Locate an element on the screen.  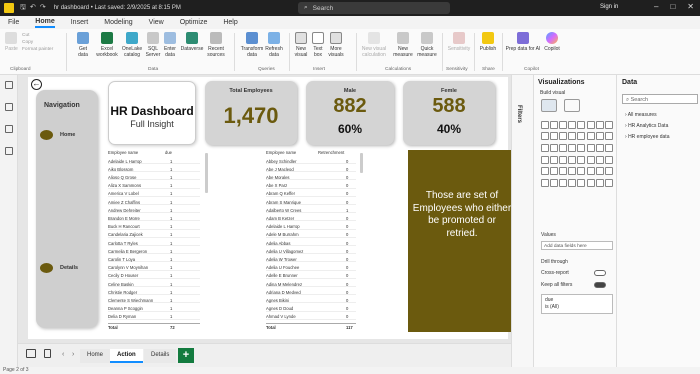
paste-button: Paste is located at coordinates (11, 42).